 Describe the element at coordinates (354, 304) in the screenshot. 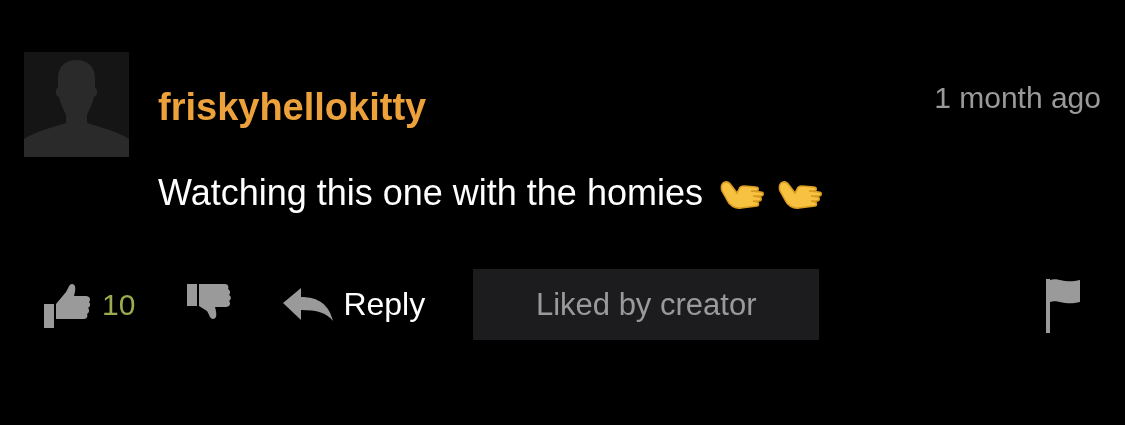

I see `reply-button: Reply` at that location.